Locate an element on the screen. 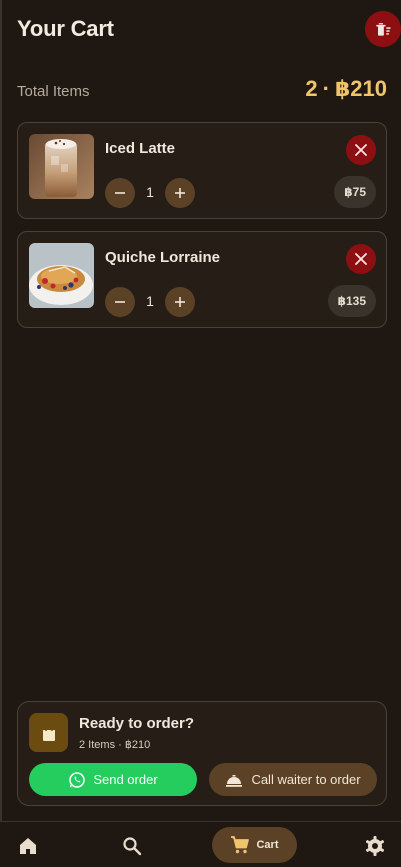 The height and width of the screenshot is (867, 401). cart-total: 2 · ฿210 is located at coordinates (346, 89).